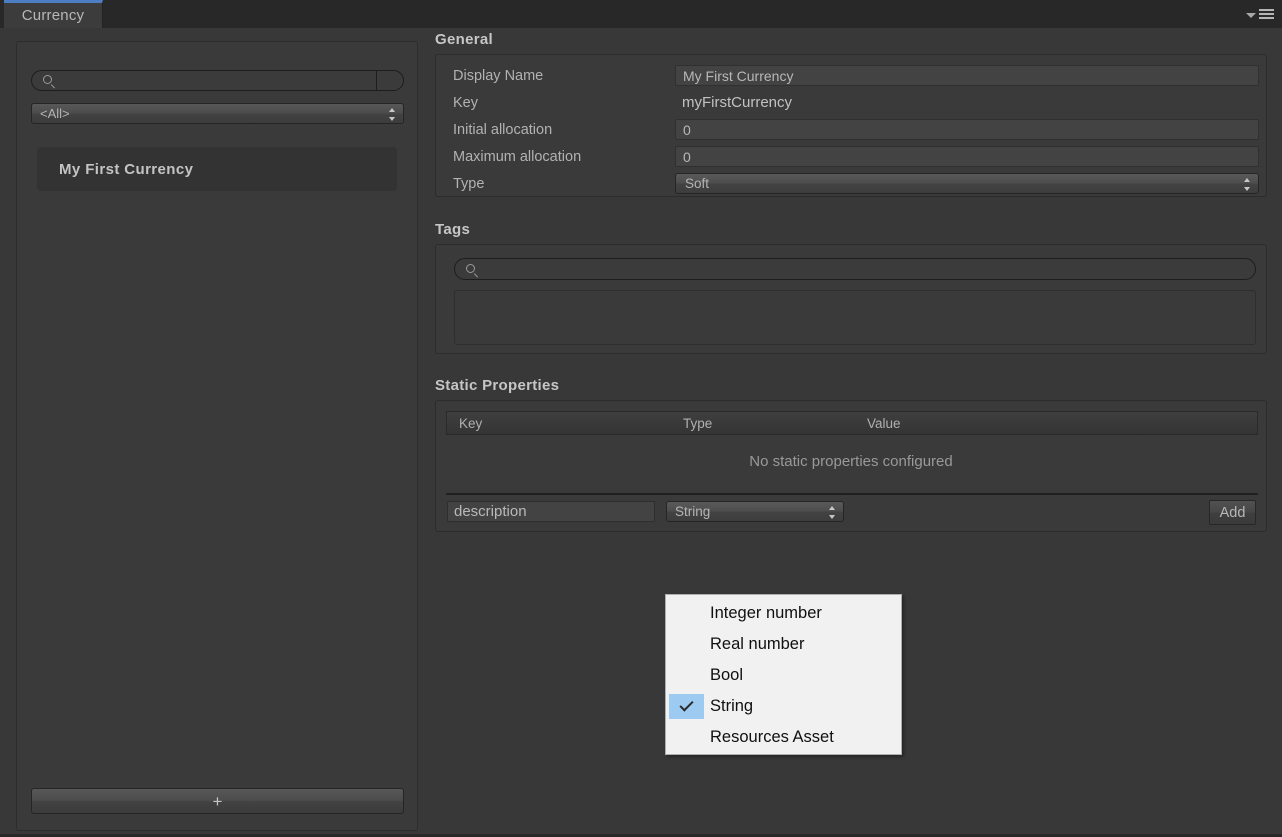  Describe the element at coordinates (465, 102) in the screenshot. I see `key-label: Key` at that location.